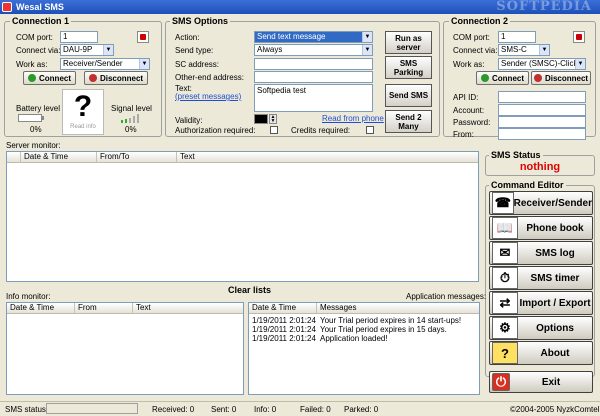  I want to click on c2-connect-via-select: SMS-C ▼, so click(524, 50).